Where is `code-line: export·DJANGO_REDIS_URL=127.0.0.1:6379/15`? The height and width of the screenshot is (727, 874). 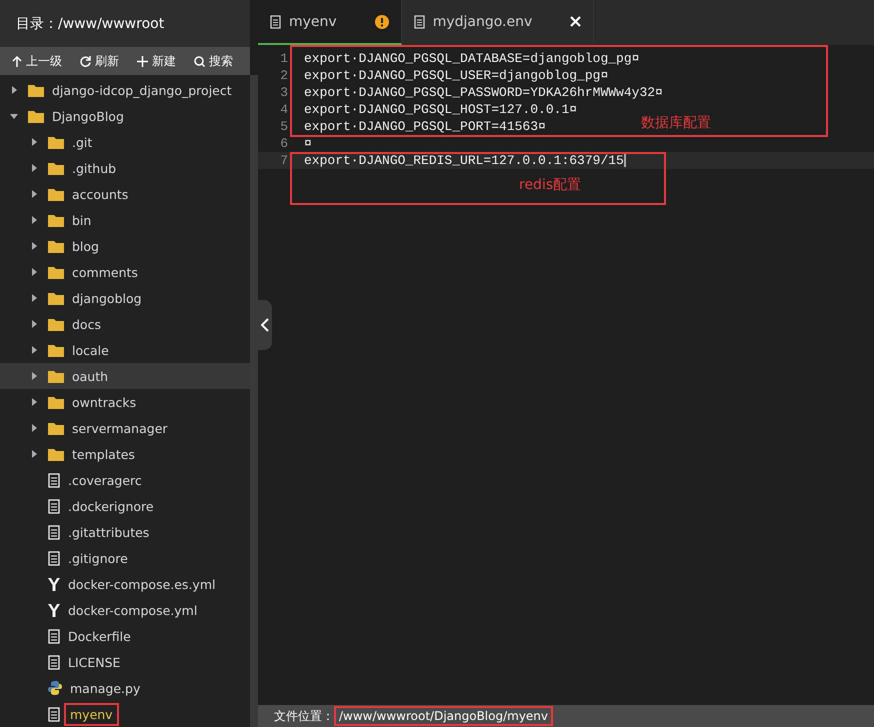
code-line: export·DJANGO_REDIS_URL=127.0.0.1:6379/15 is located at coordinates (464, 160).